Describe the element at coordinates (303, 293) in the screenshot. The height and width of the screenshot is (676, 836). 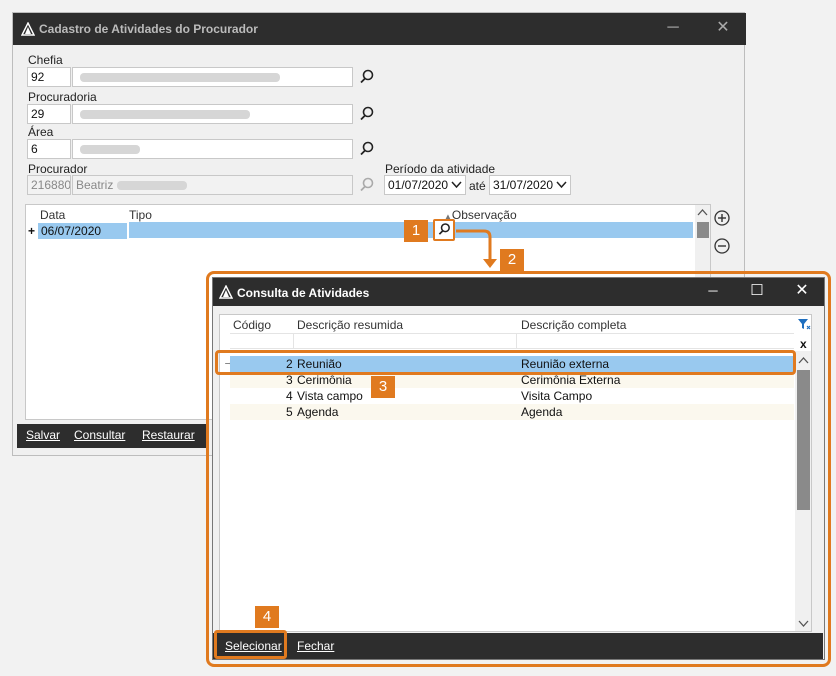
I see `dialog-title: Consulta de Atividades` at that location.